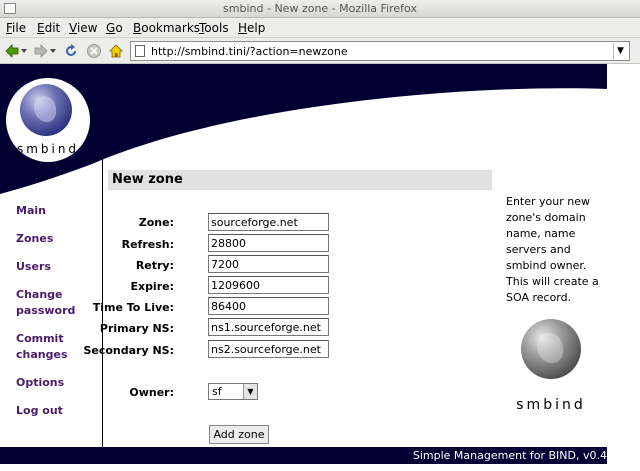 The height and width of the screenshot is (471, 640). Describe the element at coordinates (152, 286) in the screenshot. I see `expire-label: Expire:` at that location.